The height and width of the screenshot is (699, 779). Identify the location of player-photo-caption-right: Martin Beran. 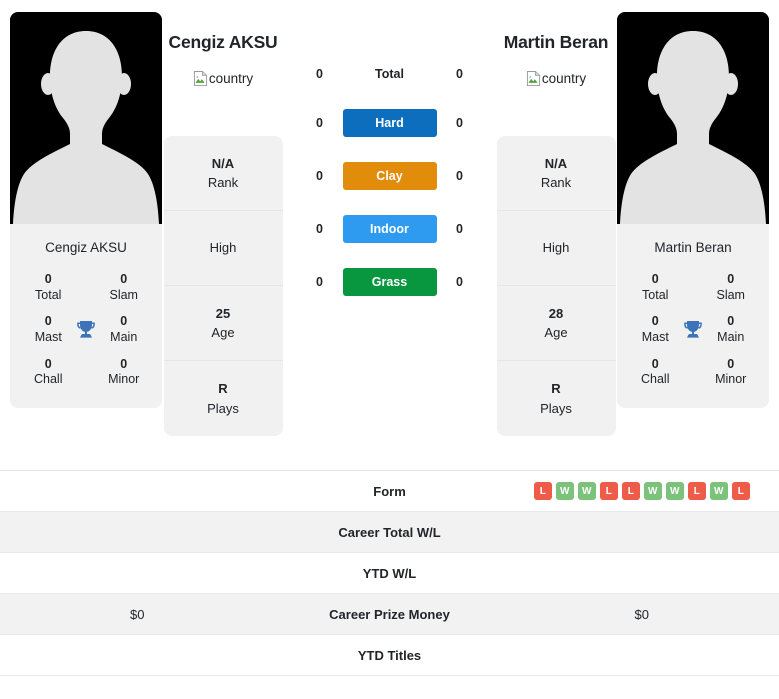
(693, 247).